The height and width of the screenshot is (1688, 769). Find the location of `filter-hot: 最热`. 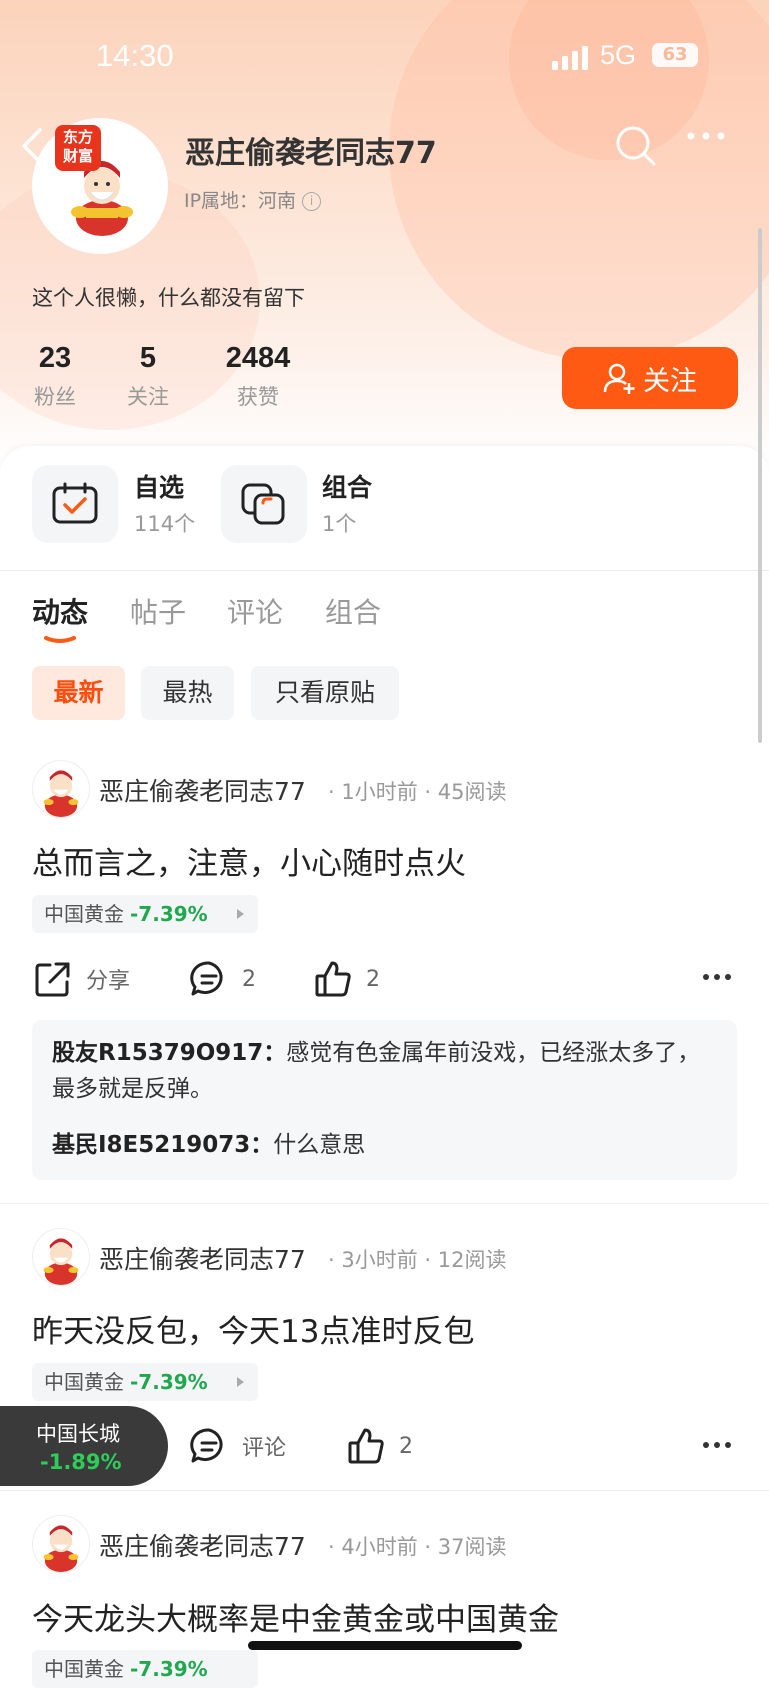

filter-hot: 最热 is located at coordinates (187, 693).